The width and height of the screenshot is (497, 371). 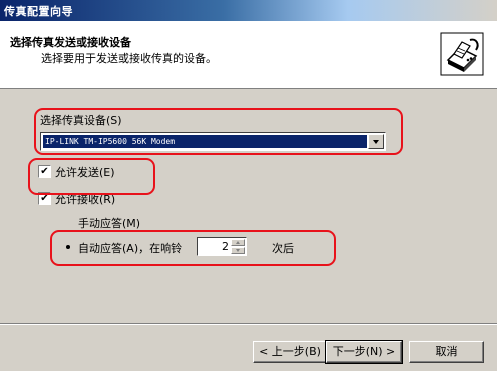 I want to click on title-bar: 传真配置向导, so click(x=248, y=10).